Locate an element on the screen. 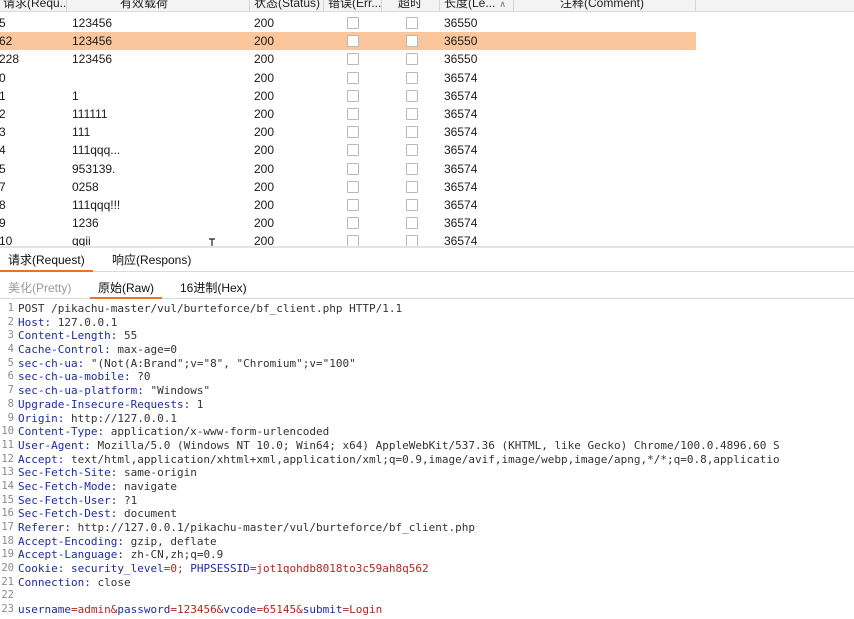 The width and height of the screenshot is (854, 619). column-header-length: 长度(Le... ∧ is located at coordinates (477, 6).